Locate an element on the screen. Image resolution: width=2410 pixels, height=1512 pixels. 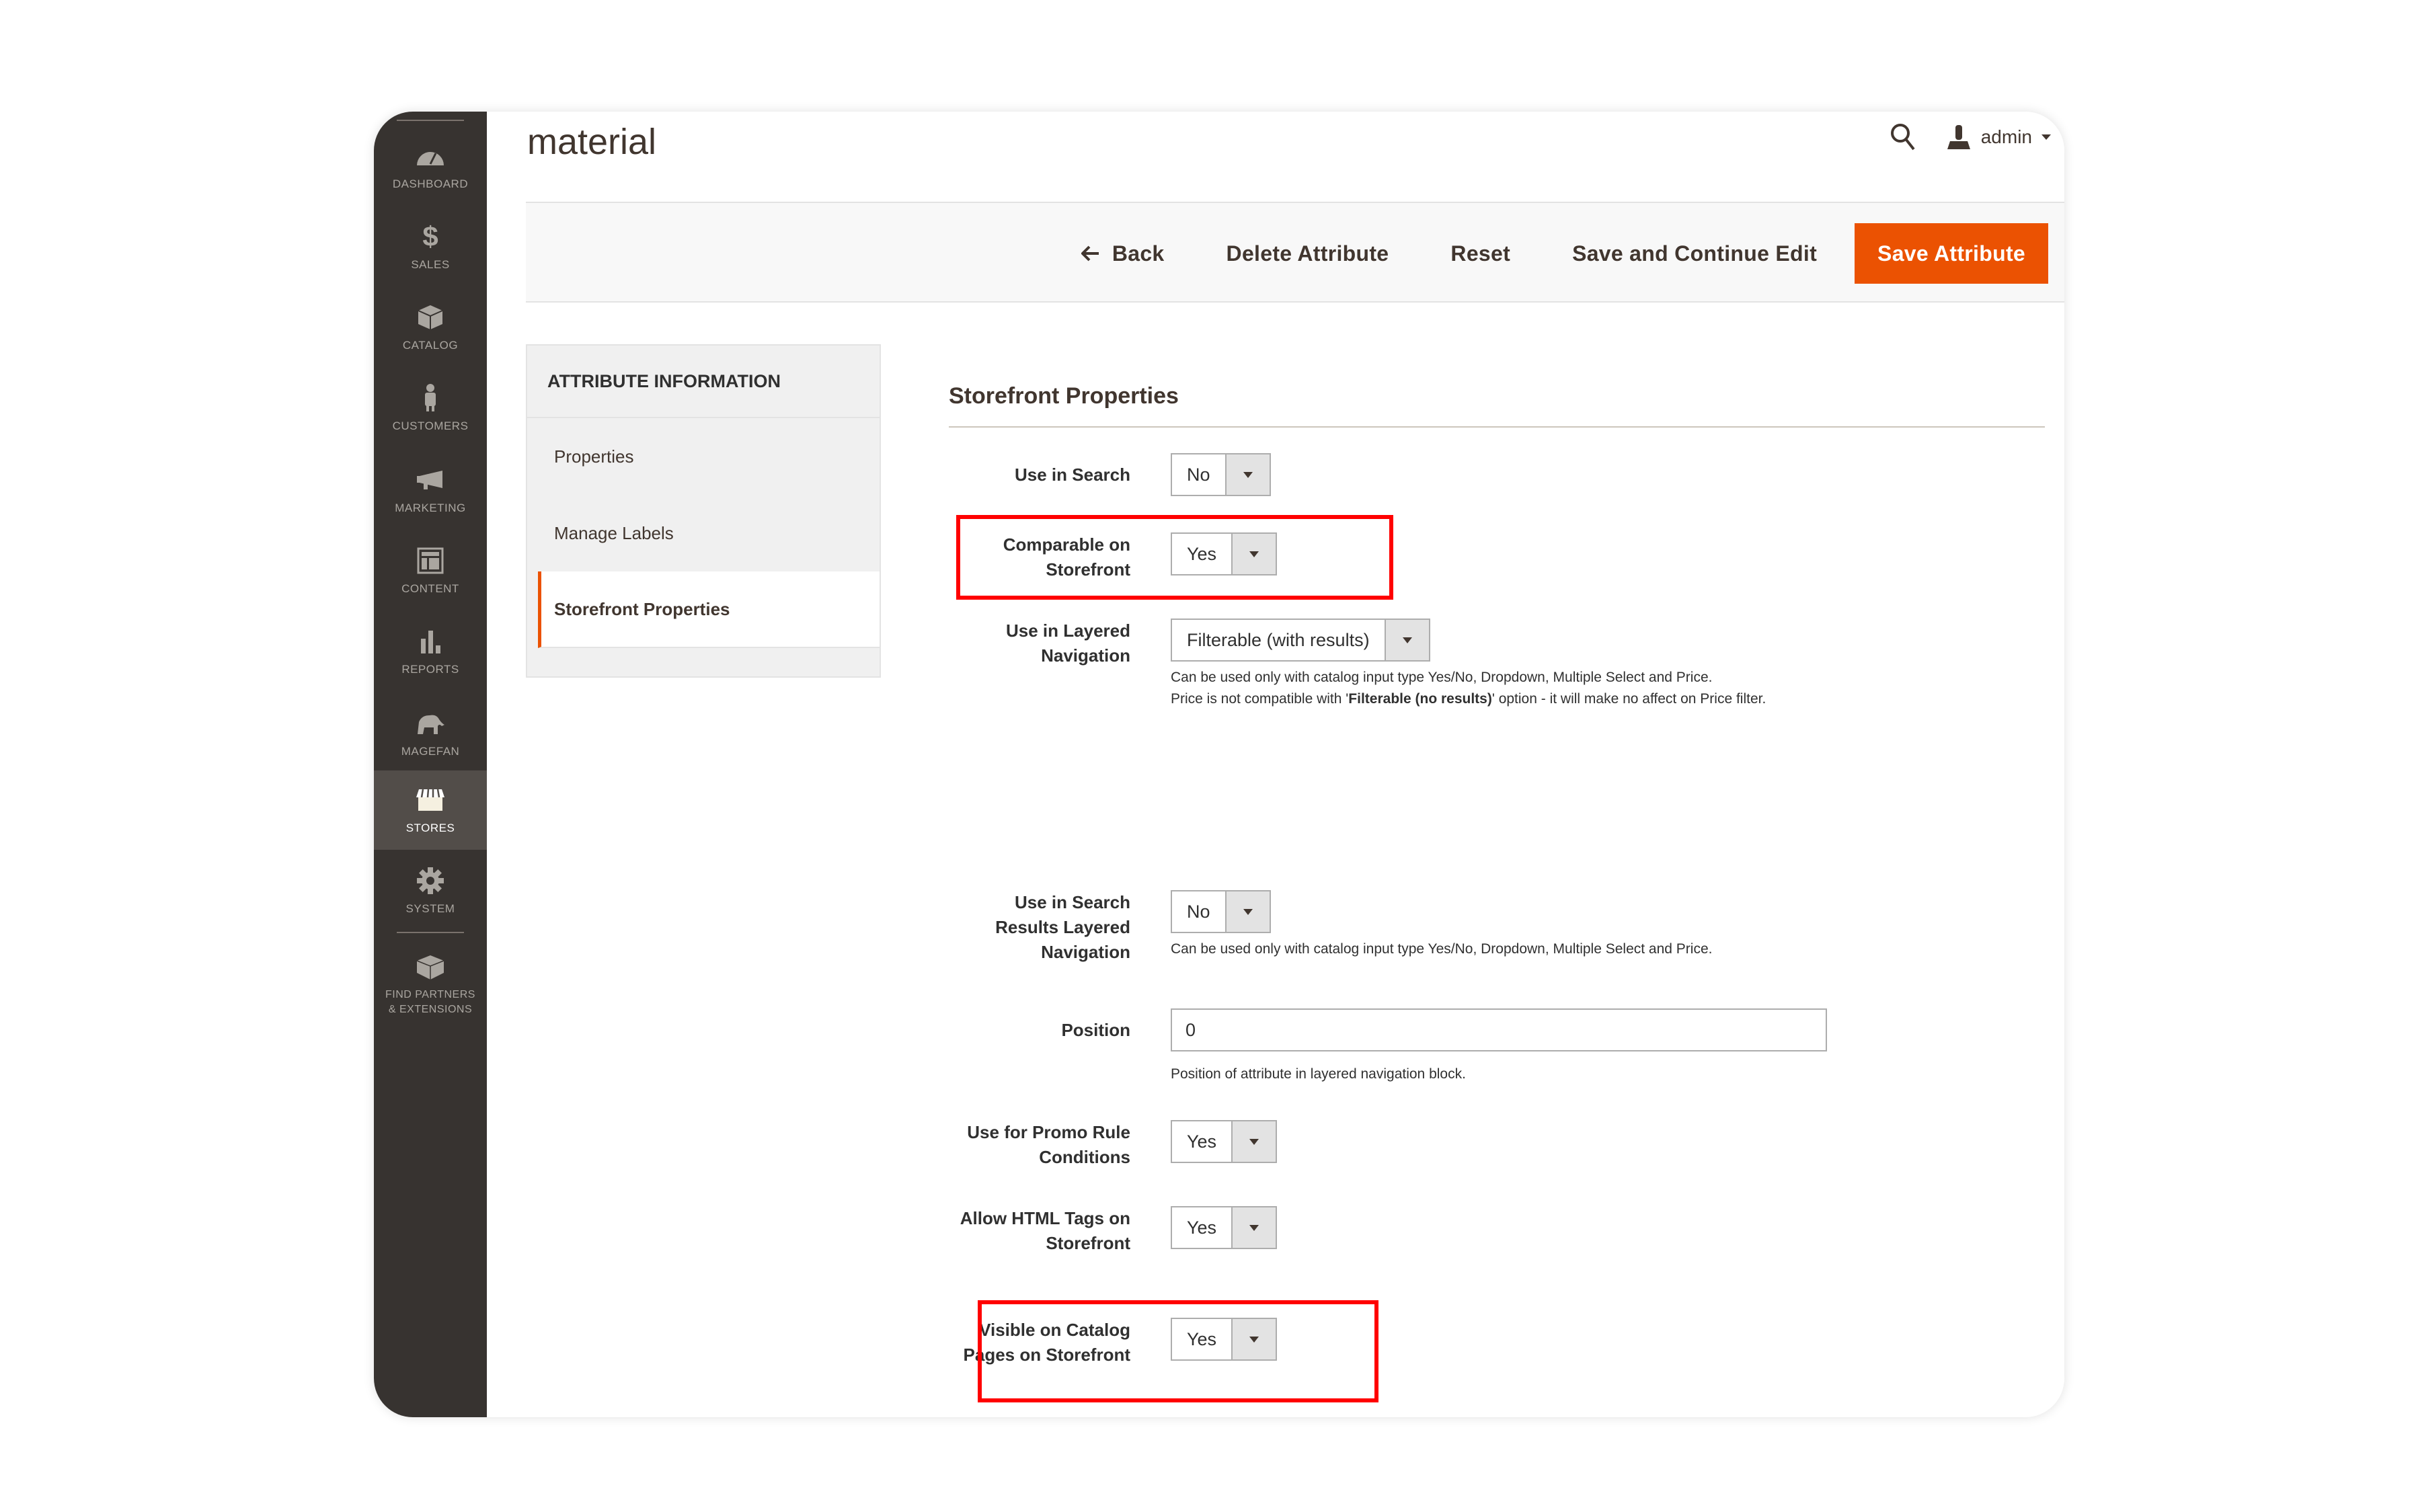
position-input is located at coordinates (1499, 1029).